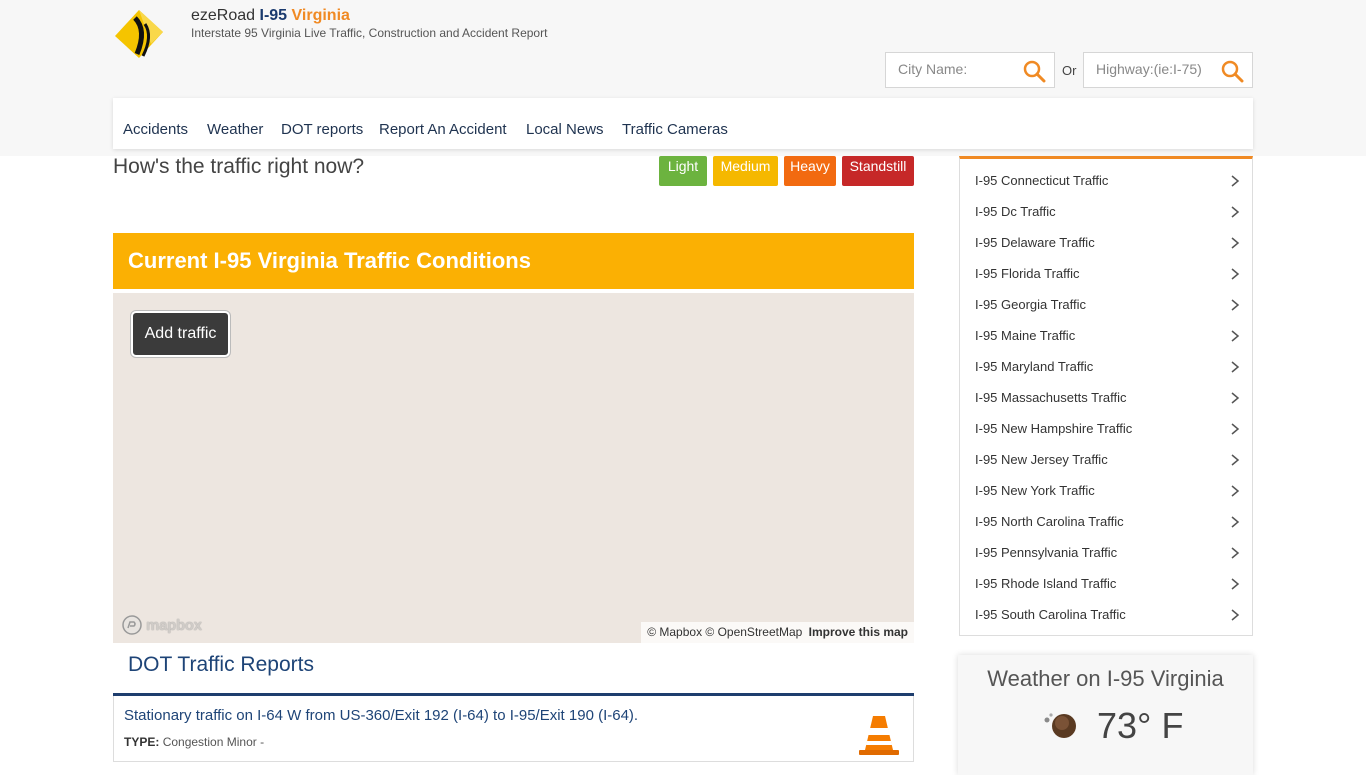 The height and width of the screenshot is (775, 1366). What do you see at coordinates (1035, 242) in the screenshot?
I see `sidebar-item-label: I-95 Delaware Traffic` at bounding box center [1035, 242].